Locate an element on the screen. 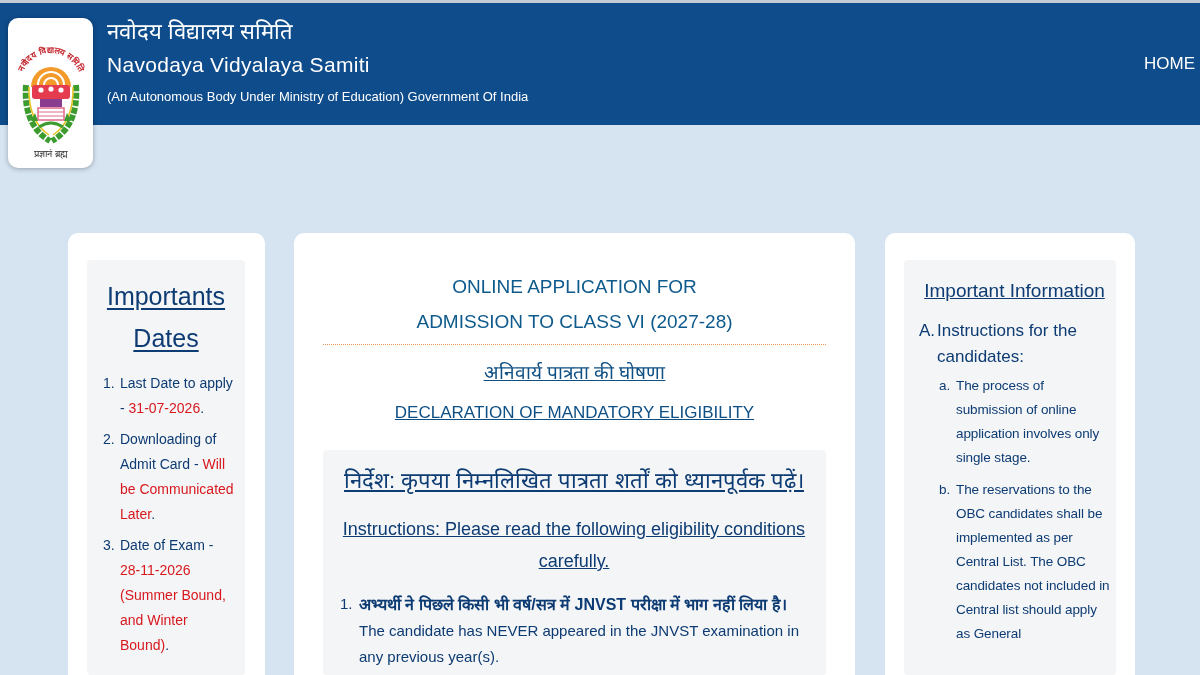 Image resolution: width=1200 pixels, height=675 pixels. logo-motto: प्रज्ञानं ब्रह्म is located at coordinates (50, 153).